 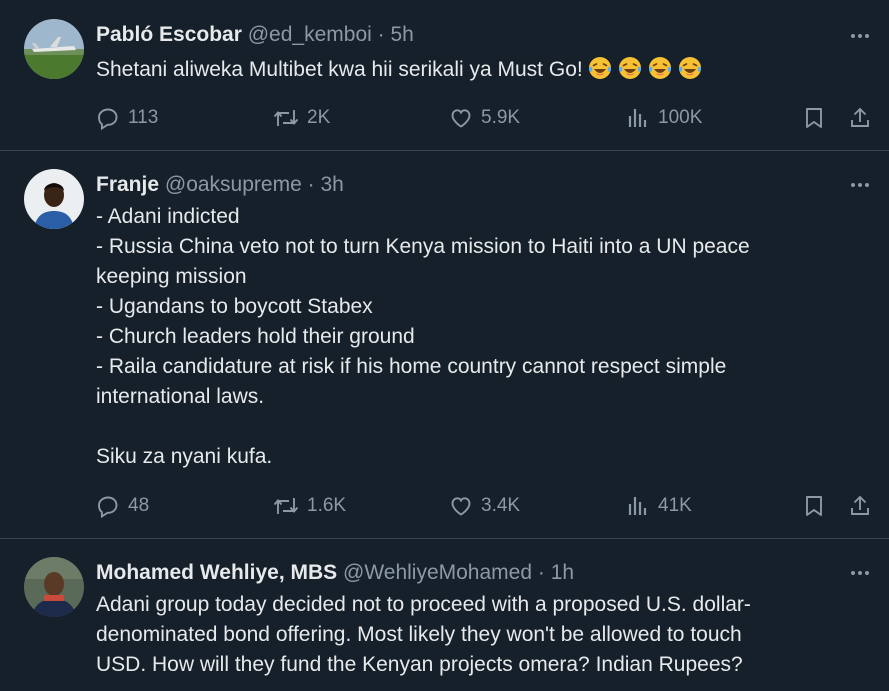 I want to click on tweet-actions: 48 1.6K 3.4K 41K, so click(x=486, y=506).